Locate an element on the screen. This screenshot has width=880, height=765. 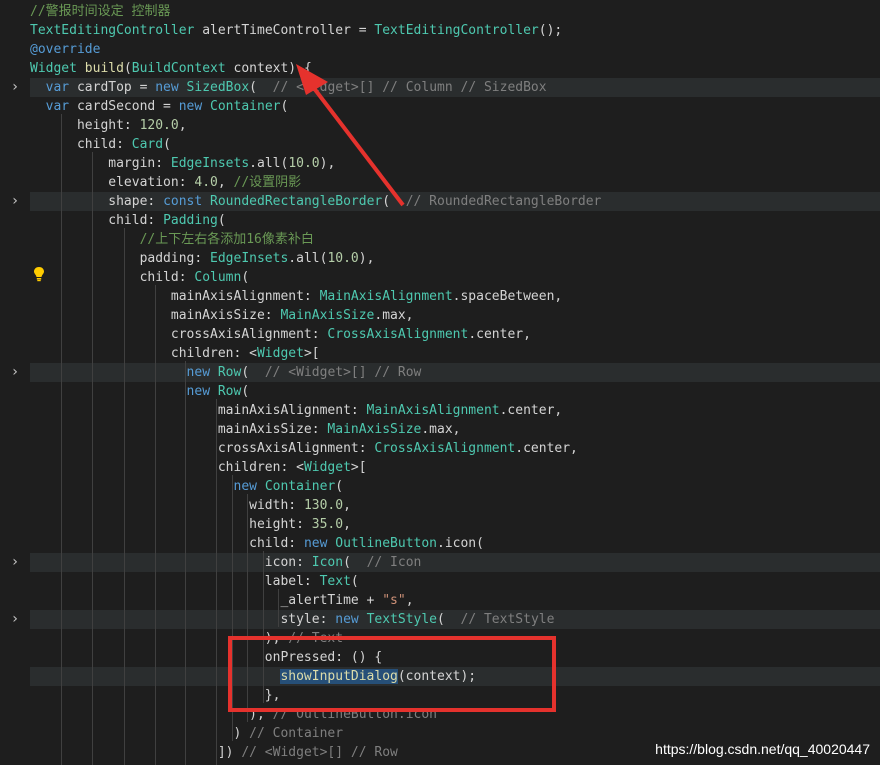
annotation-highlight-box is located at coordinates (392, 674).